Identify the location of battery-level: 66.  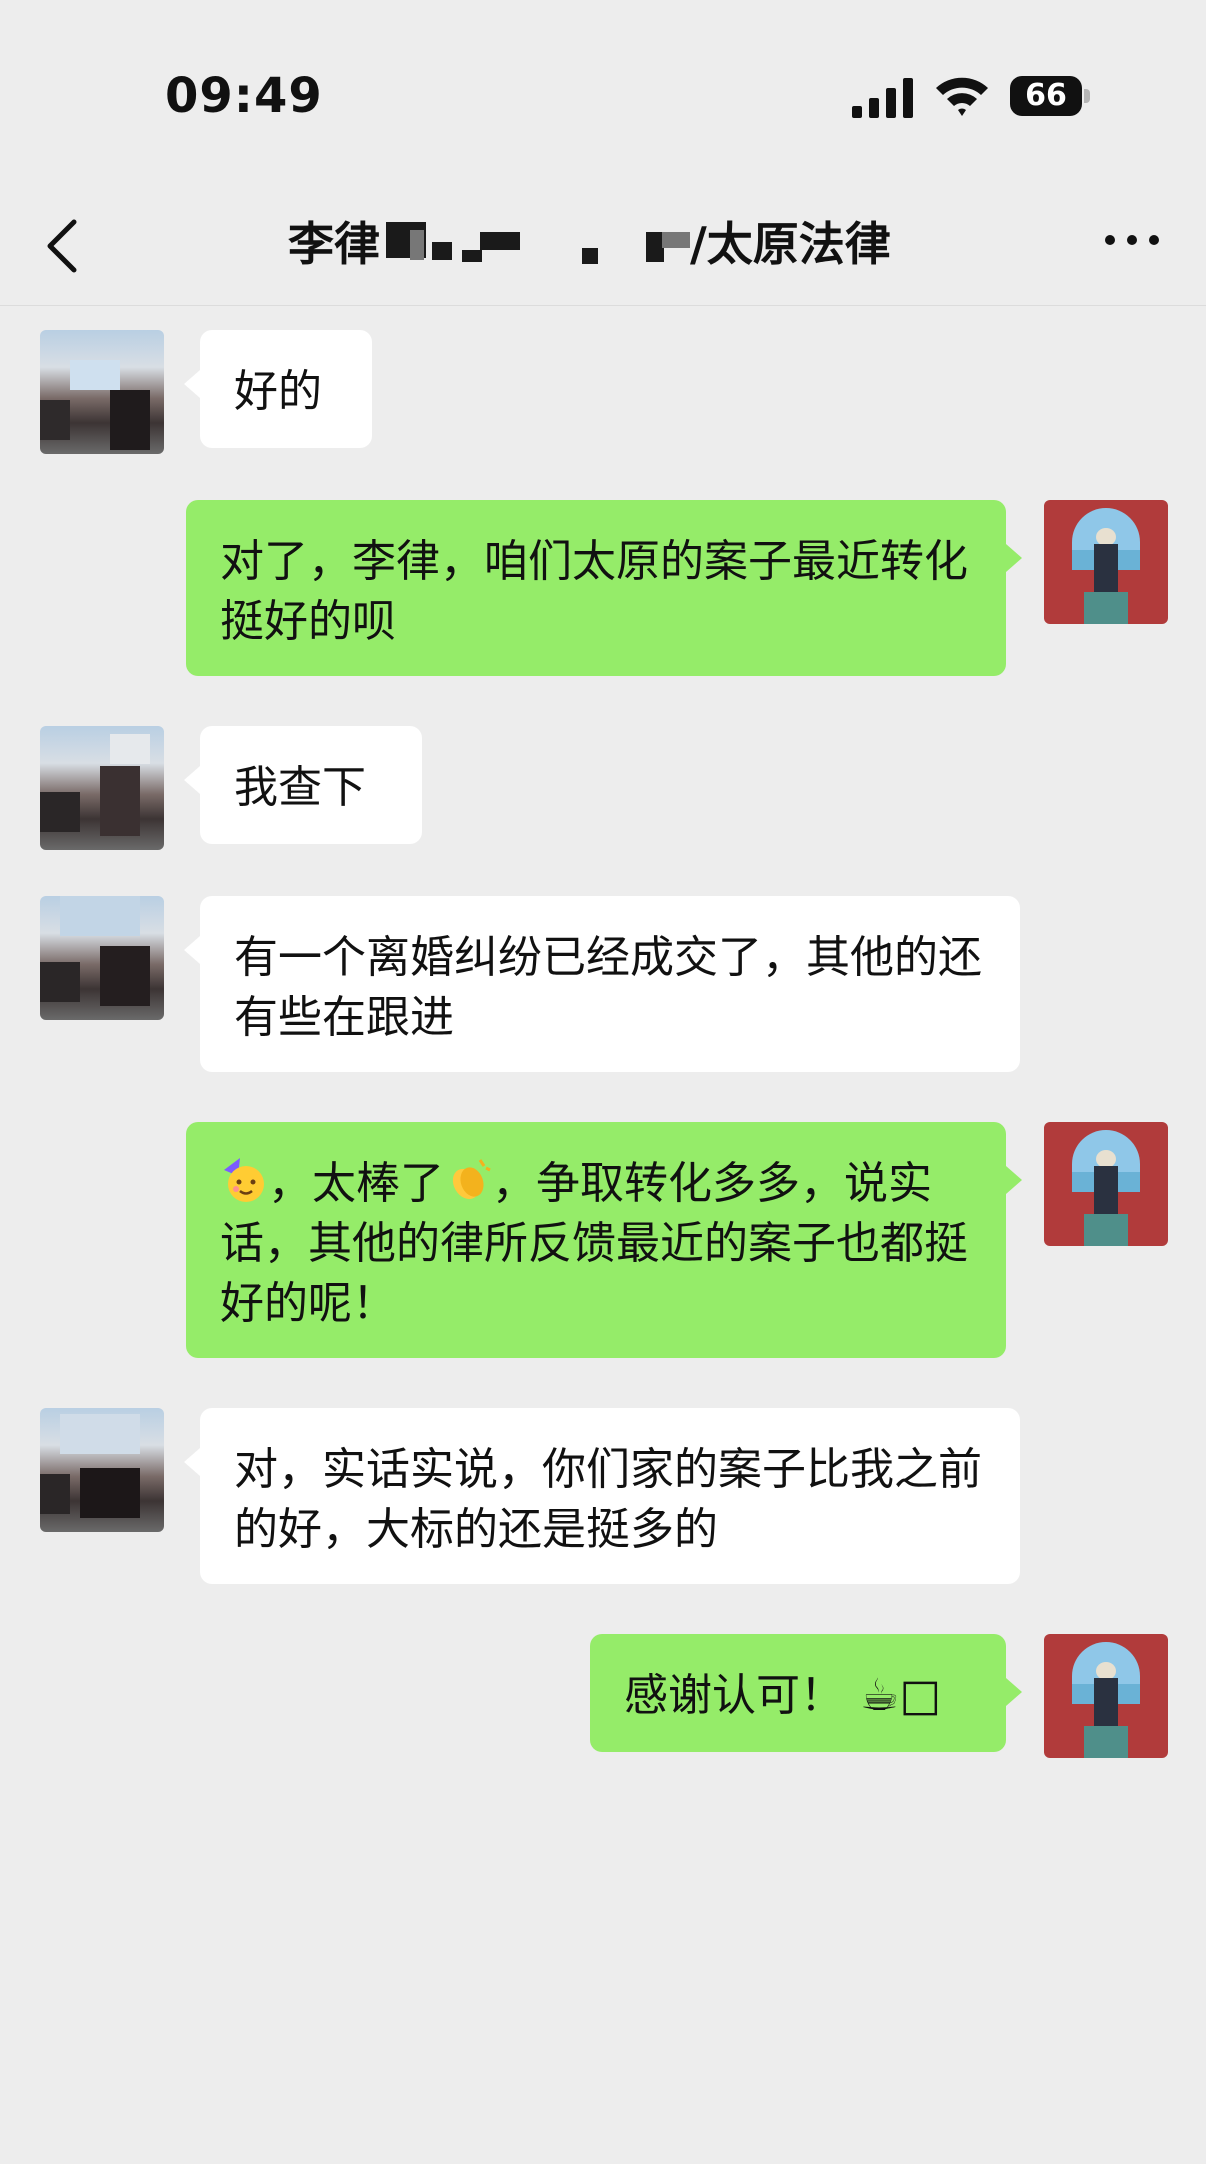
(1046, 95).